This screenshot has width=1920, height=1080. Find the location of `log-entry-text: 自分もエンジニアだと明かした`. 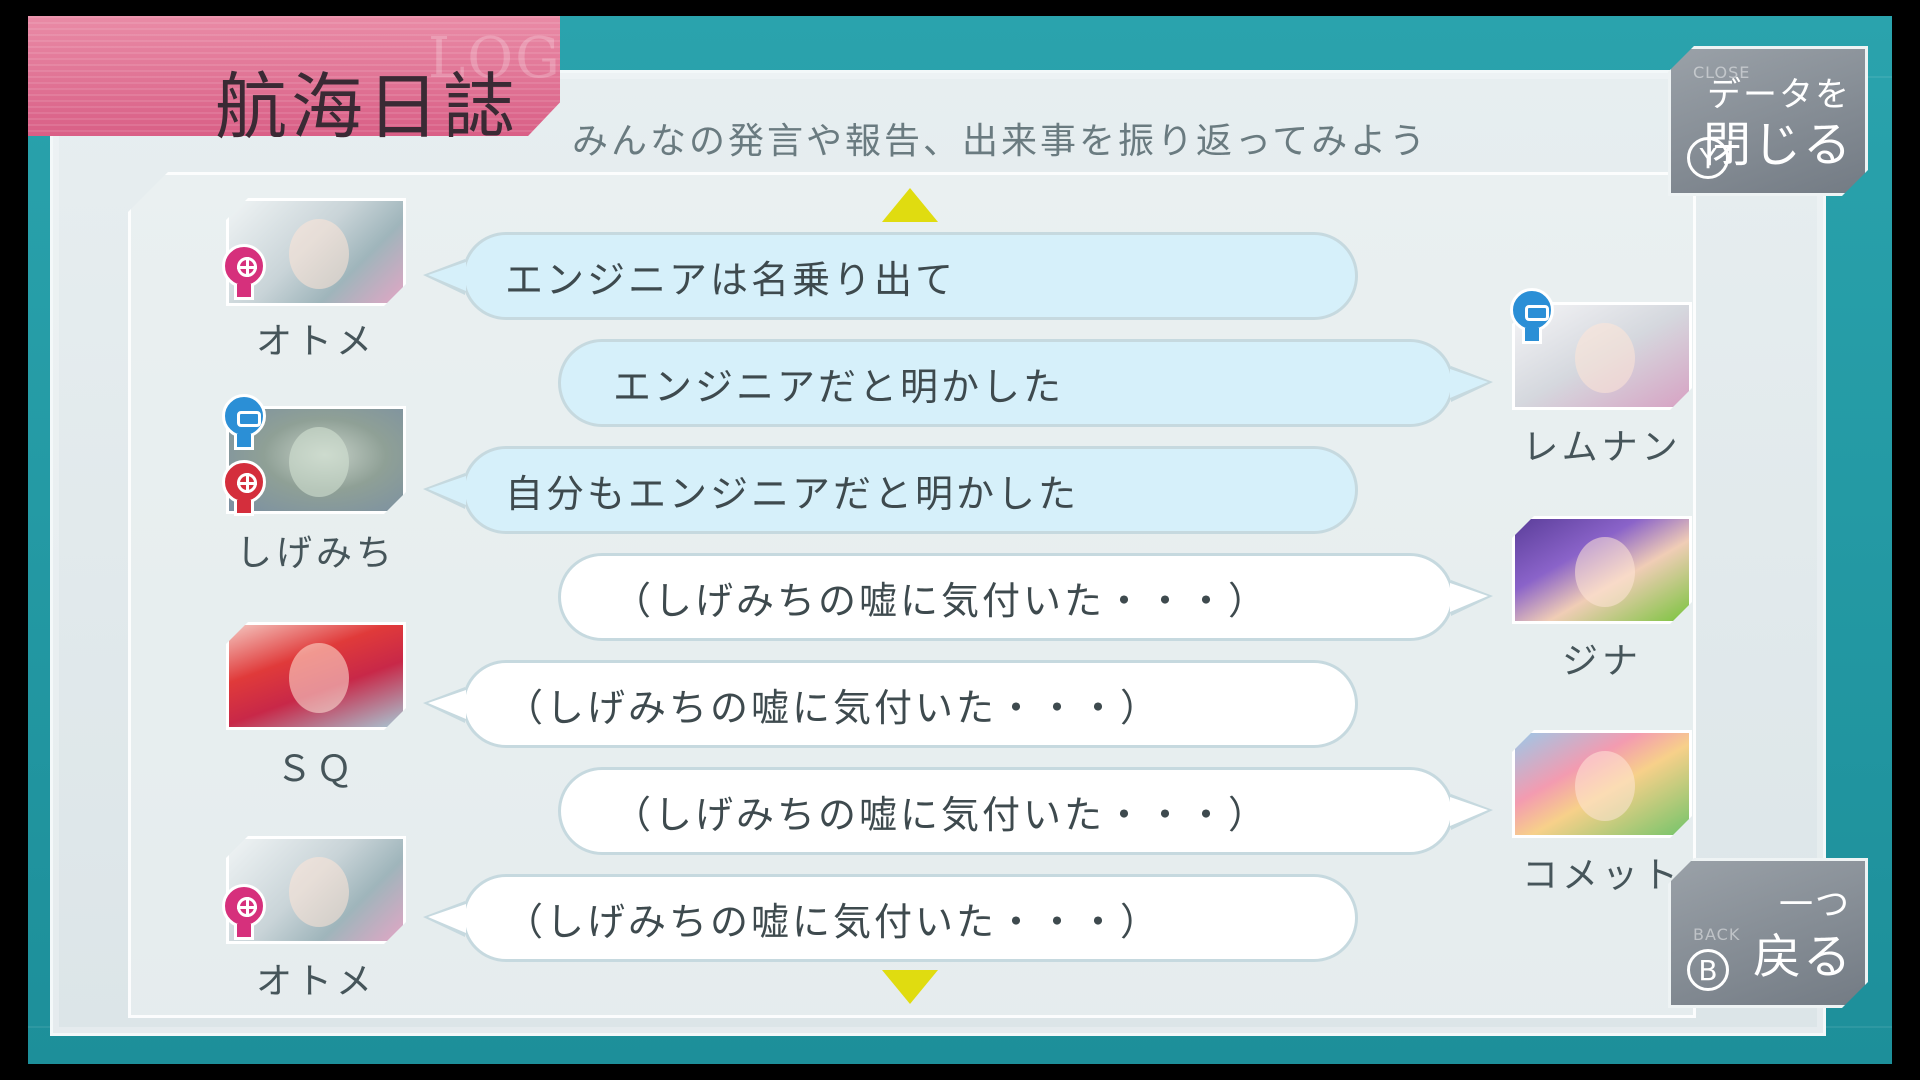

log-entry-text: 自分もエンジニアだと明かした is located at coordinates (792, 493).